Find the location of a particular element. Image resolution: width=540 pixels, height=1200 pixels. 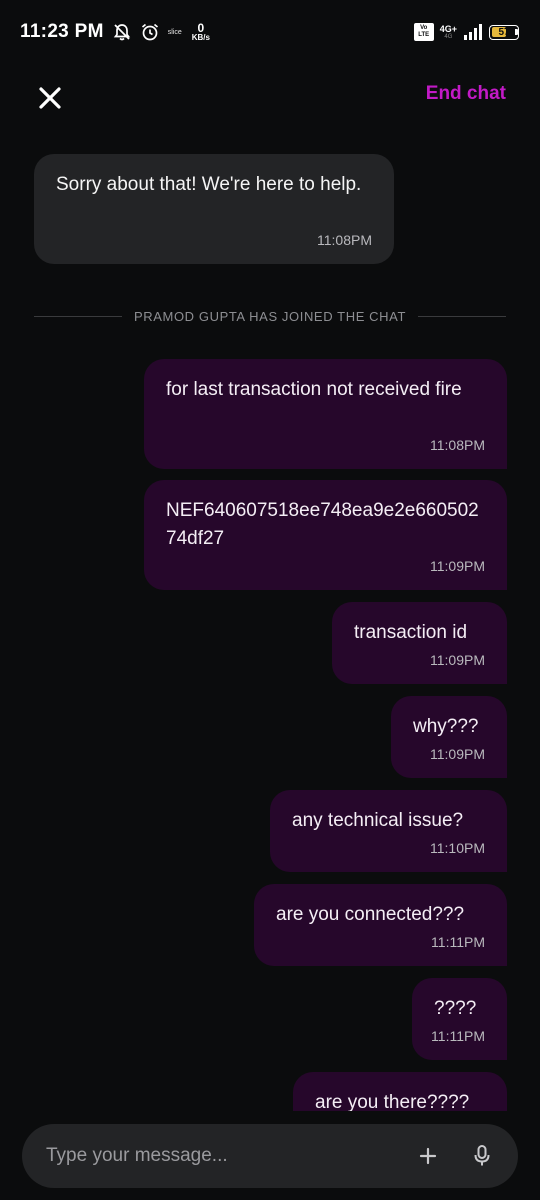

user-message: why??? 11:09PM is located at coordinates (449, 737).